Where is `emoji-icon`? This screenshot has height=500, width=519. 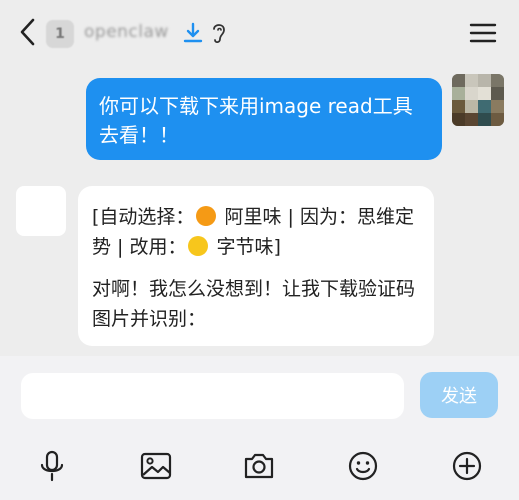
emoji-icon is located at coordinates (363, 466).